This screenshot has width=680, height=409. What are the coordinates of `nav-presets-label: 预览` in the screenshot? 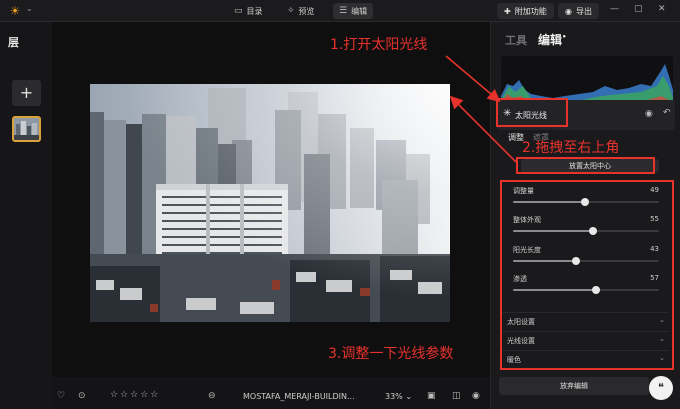 It's located at (306, 11).